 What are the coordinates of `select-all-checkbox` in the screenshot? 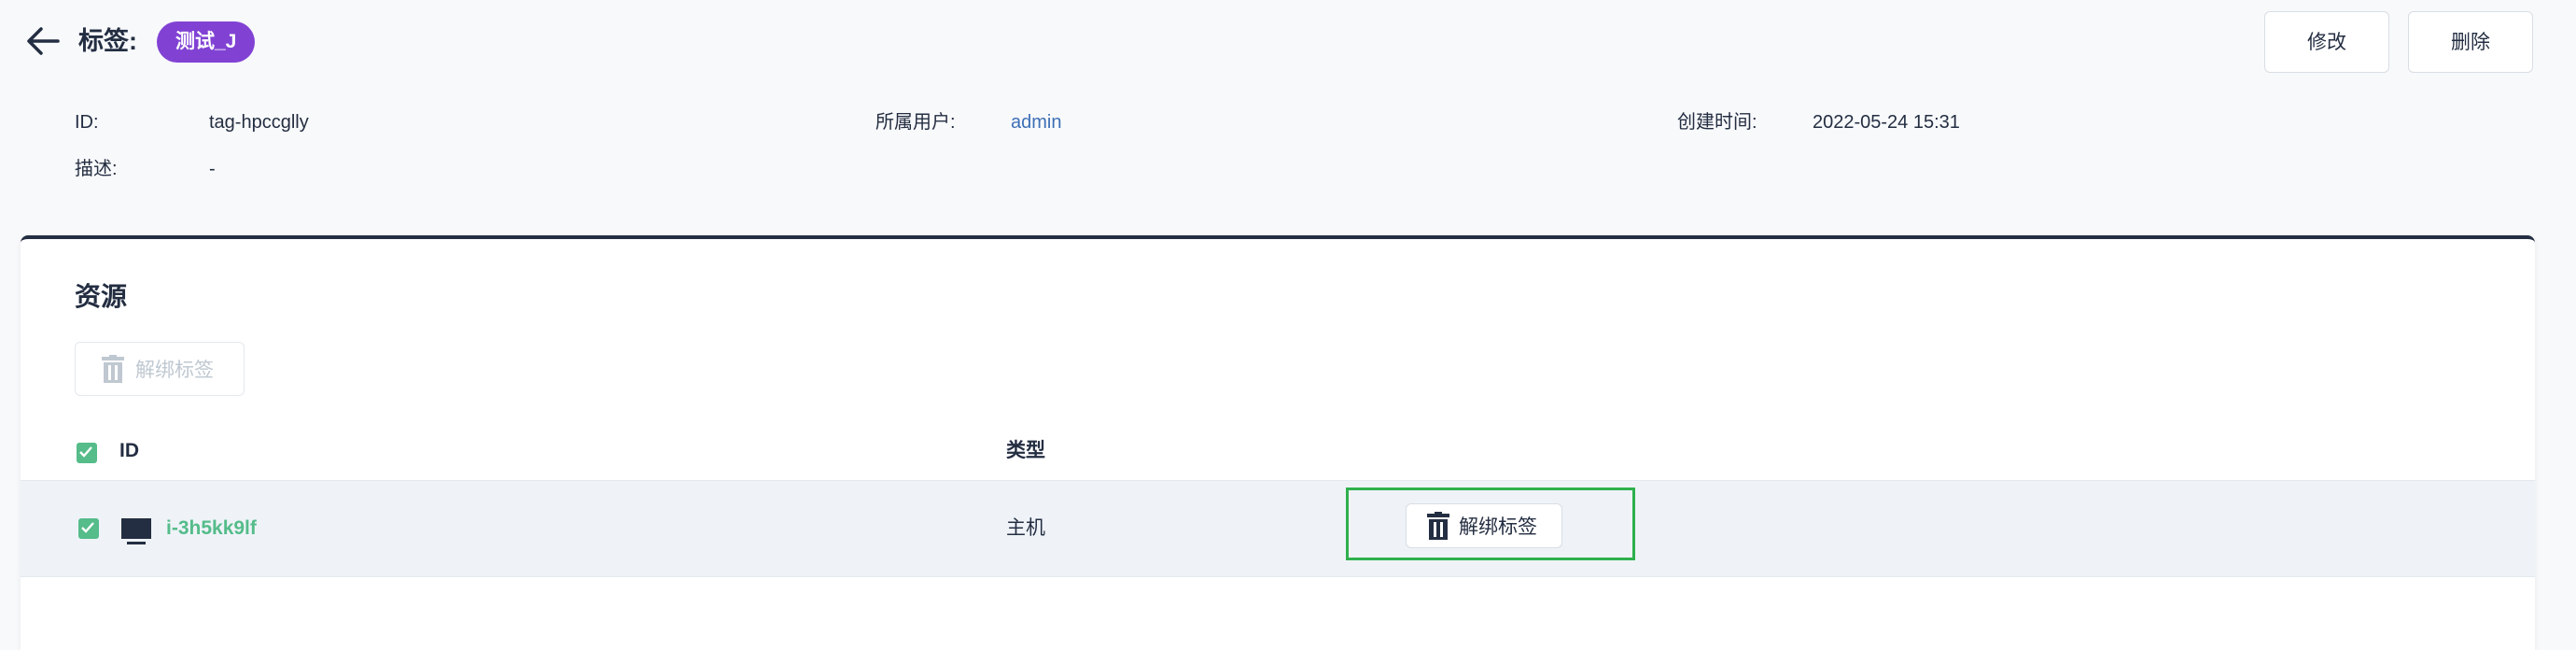 It's located at (87, 453).